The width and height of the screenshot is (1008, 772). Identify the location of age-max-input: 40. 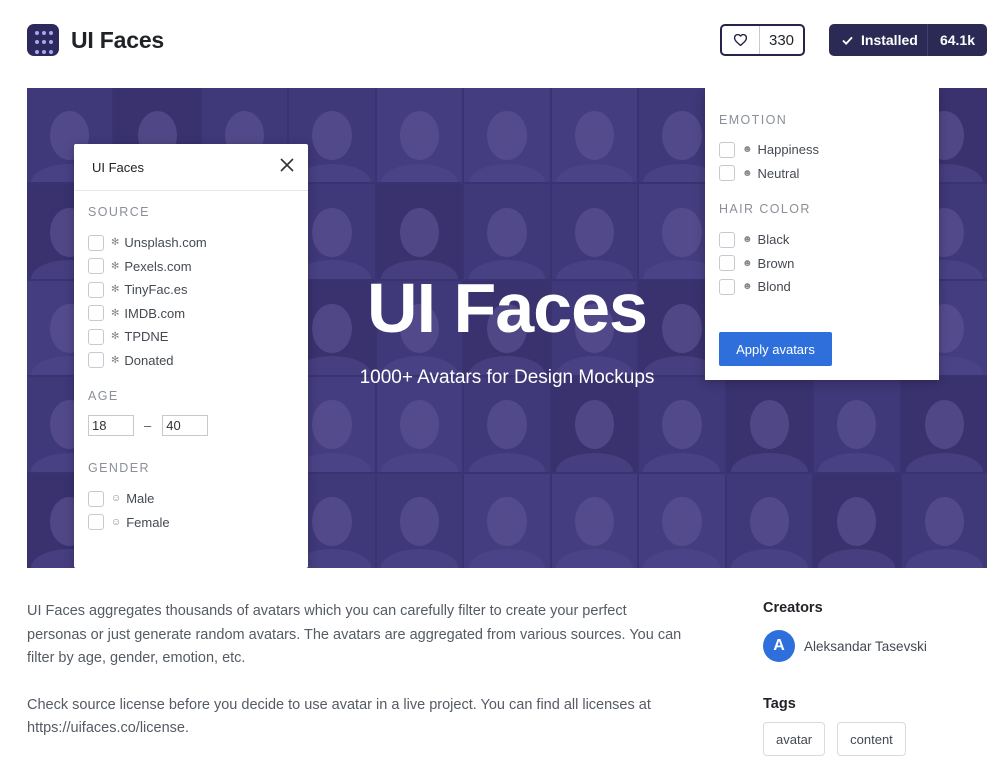
(185, 425).